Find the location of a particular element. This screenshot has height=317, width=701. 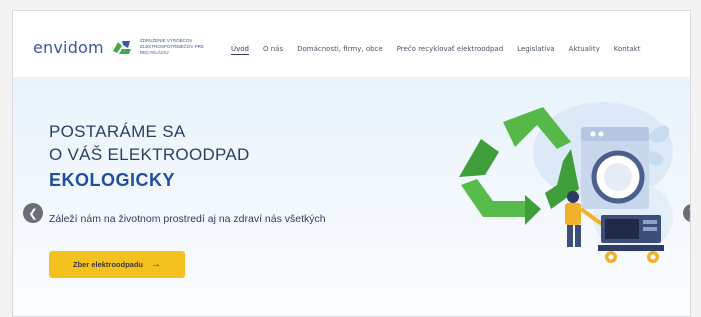

recycle-logo-icon is located at coordinates (121, 47).